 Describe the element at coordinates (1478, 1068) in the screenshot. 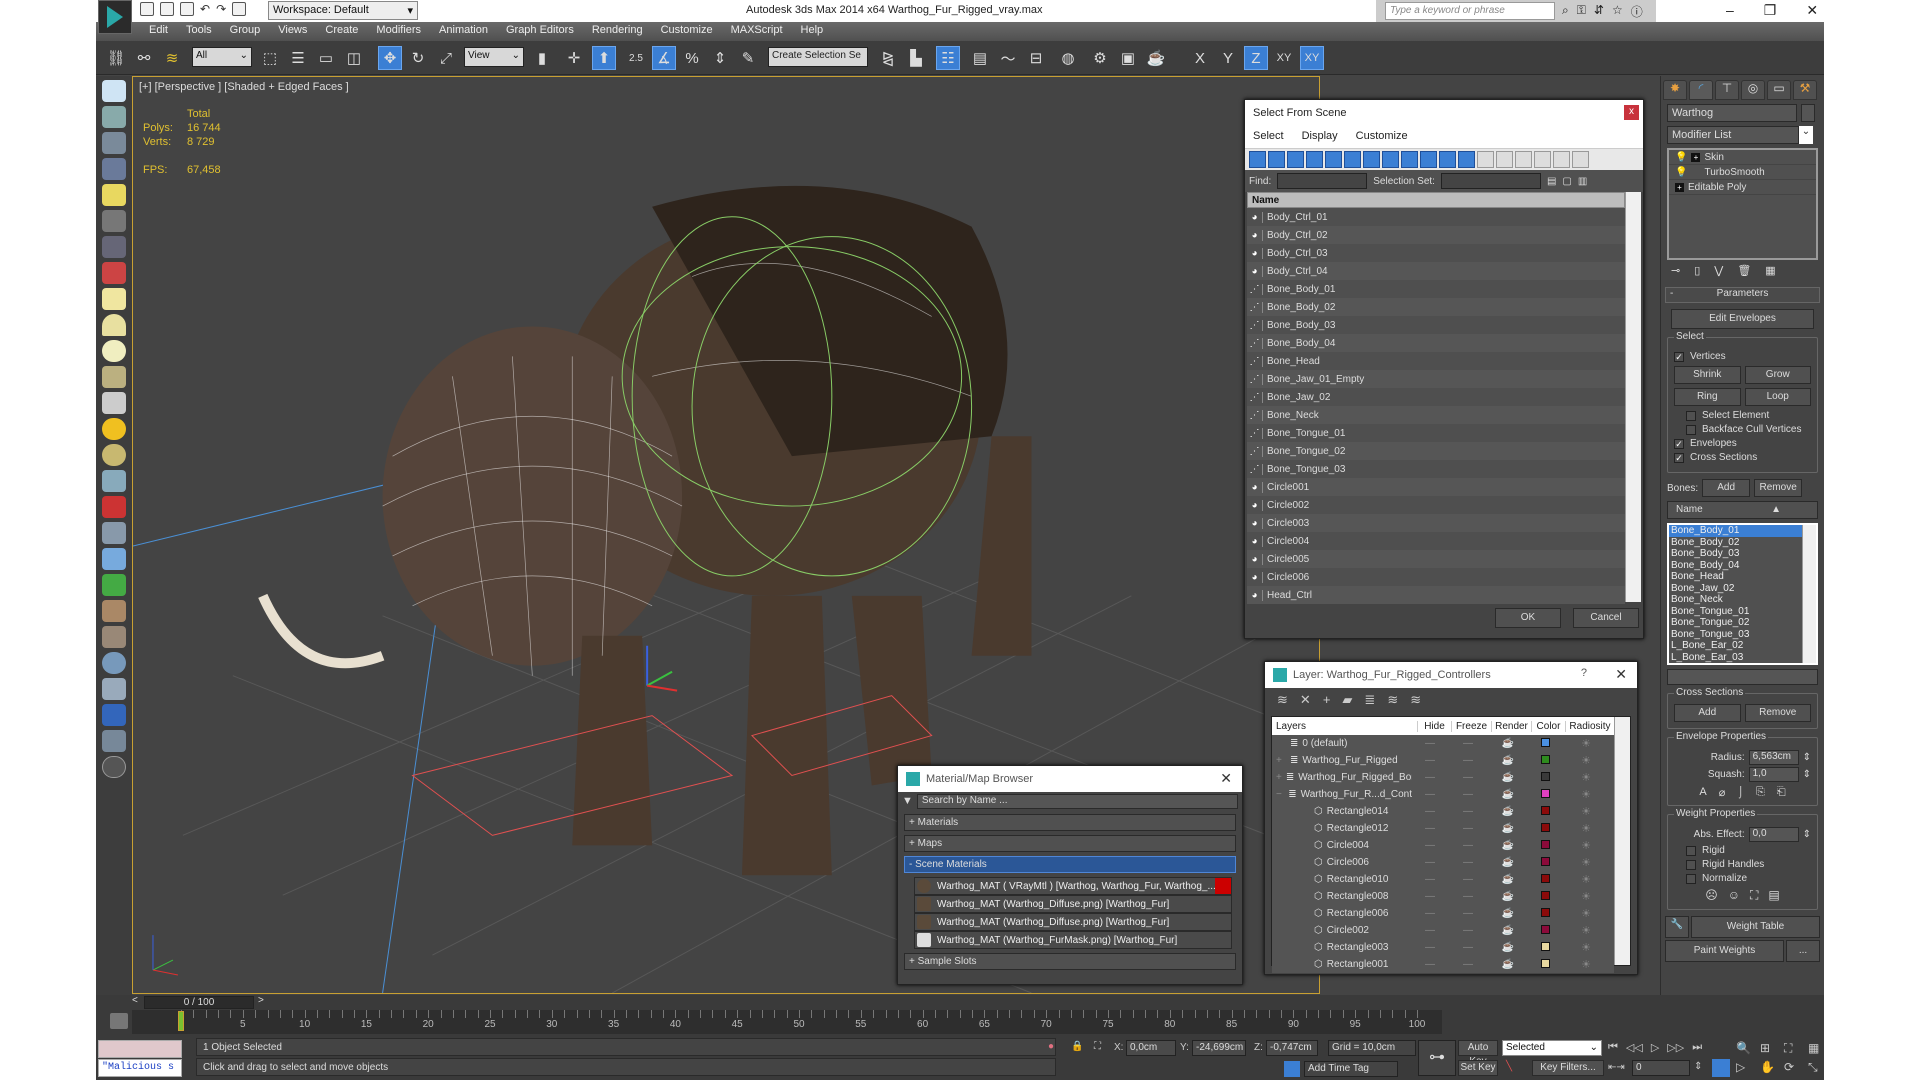

I see `set-key-button: Set Key` at that location.